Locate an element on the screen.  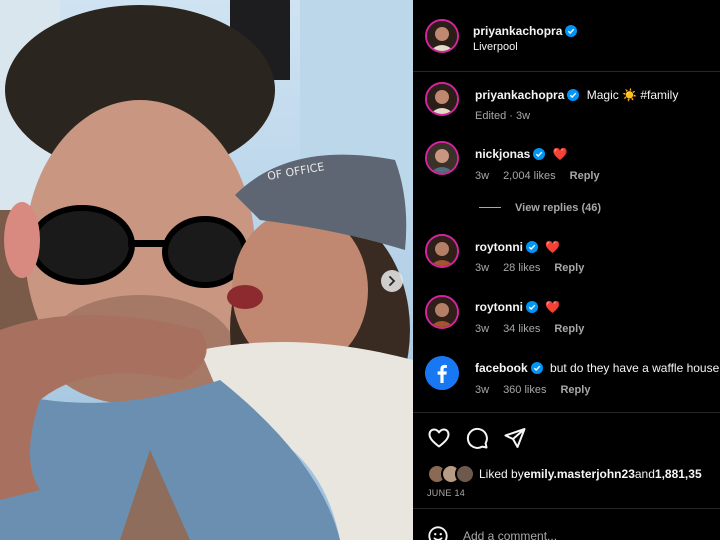
comment-text: but do they have a waffle house is located at coordinates (635, 368).